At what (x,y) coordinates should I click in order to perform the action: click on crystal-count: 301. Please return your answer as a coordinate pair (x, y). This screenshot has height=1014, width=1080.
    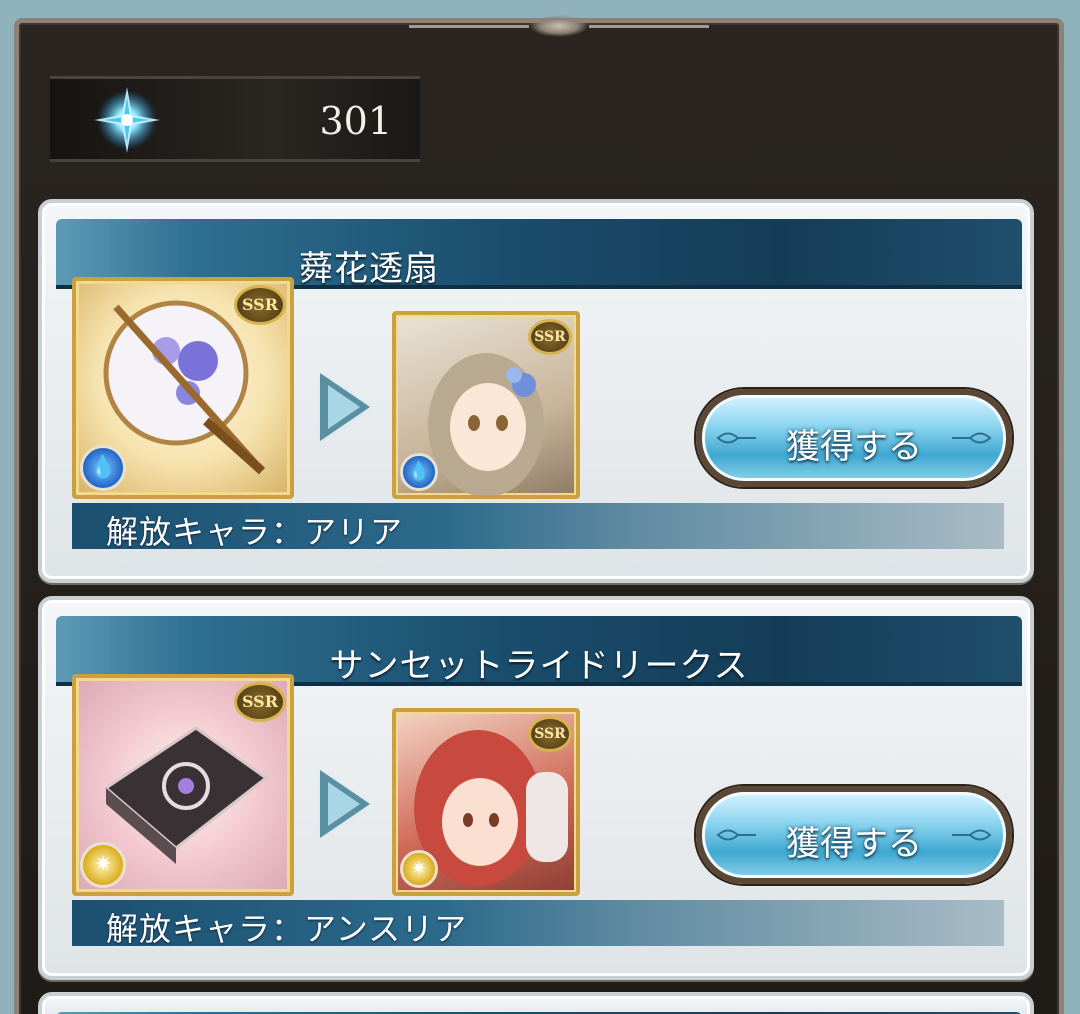
    Looking at the image, I should click on (355, 121).